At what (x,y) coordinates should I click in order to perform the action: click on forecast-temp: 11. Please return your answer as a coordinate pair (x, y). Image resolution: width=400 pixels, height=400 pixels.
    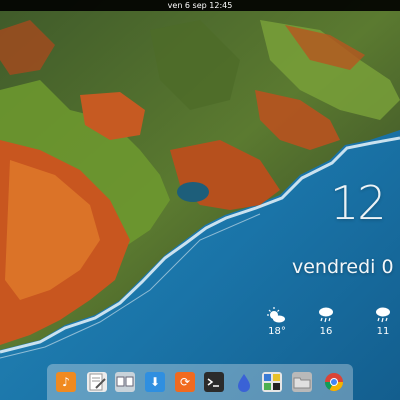
    Looking at the image, I should click on (383, 331).